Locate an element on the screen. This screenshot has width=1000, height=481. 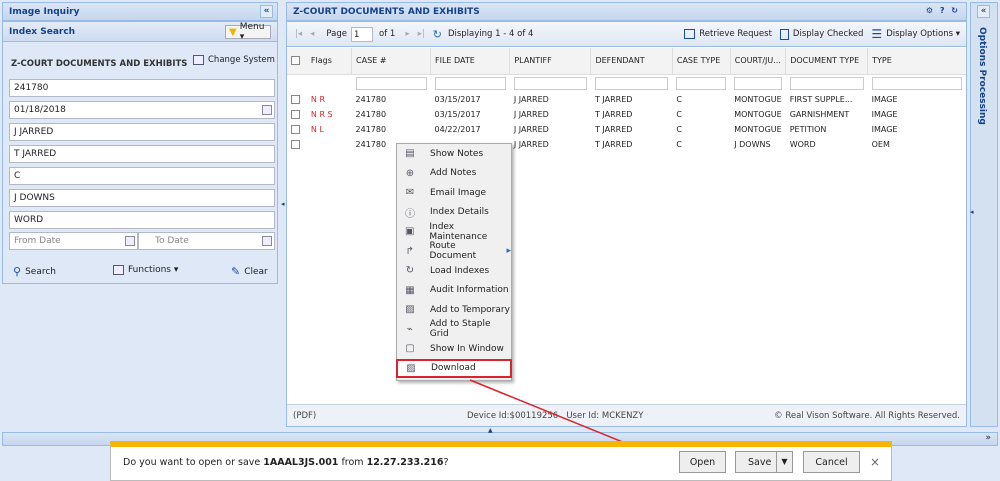
open-button: Open is located at coordinates (702, 462).